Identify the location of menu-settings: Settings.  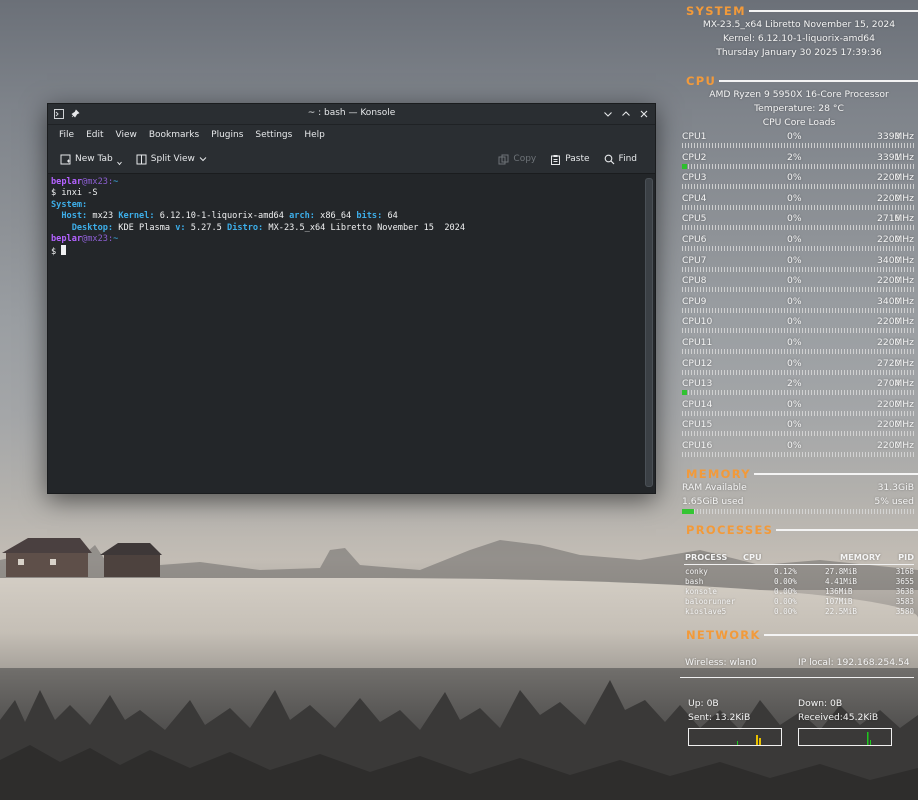
(273, 135).